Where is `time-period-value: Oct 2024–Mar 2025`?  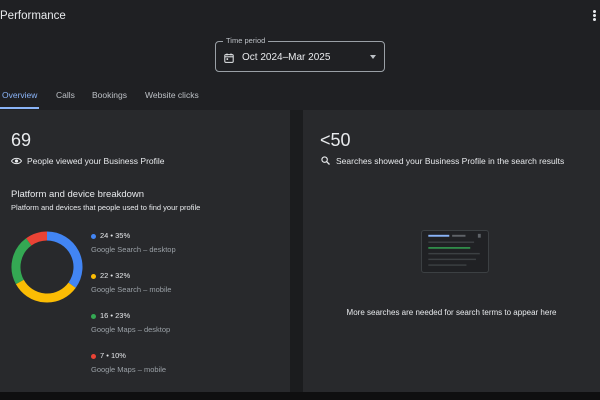 time-period-value: Oct 2024–Mar 2025 is located at coordinates (286, 57).